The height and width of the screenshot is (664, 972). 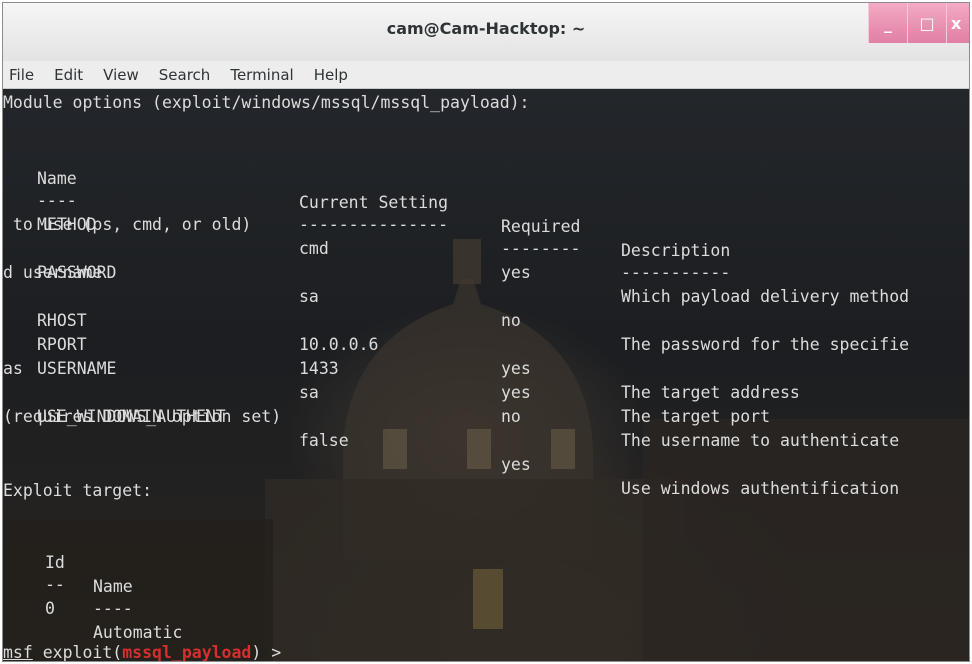 What do you see at coordinates (541, 226) in the screenshot?
I see `col-required-header: Required` at bounding box center [541, 226].